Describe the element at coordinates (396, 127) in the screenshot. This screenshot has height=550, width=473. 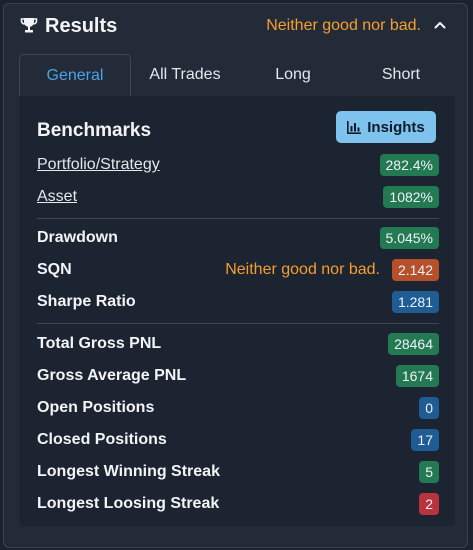
I see `insights-button-label: Insights` at that location.